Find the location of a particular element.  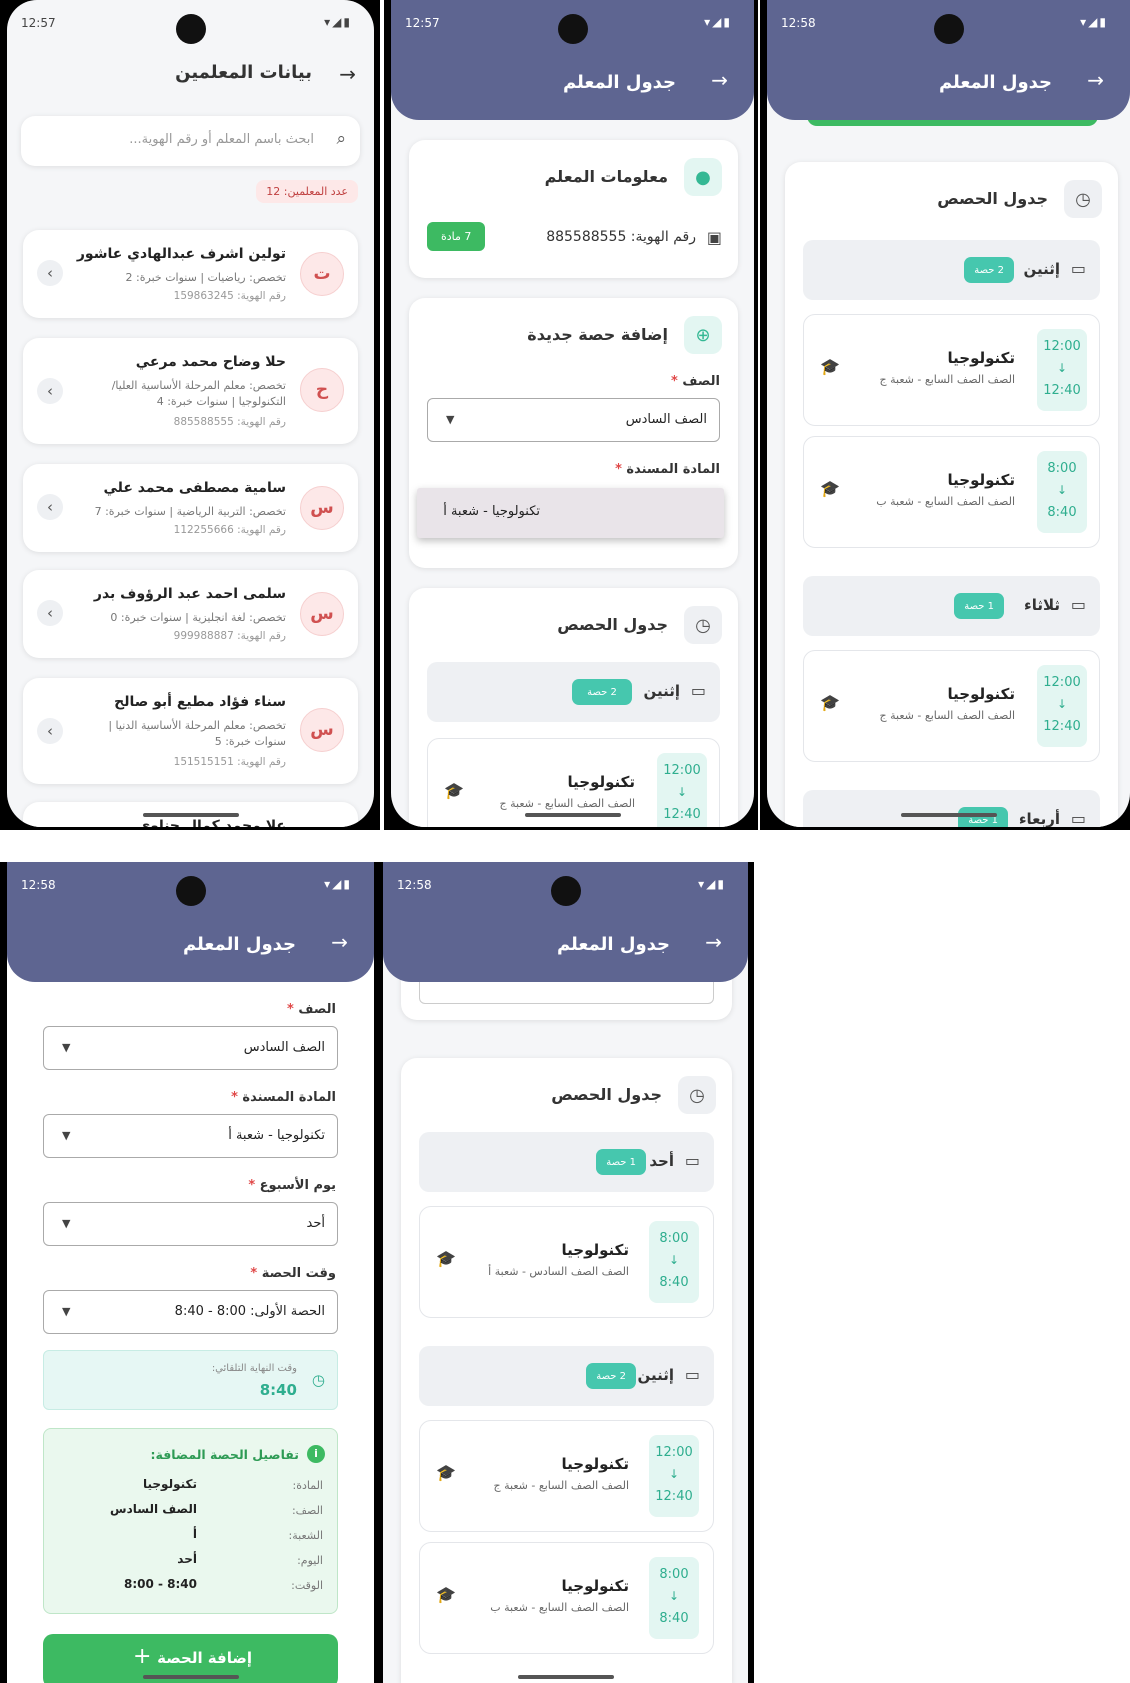

plus-circle-icon: ⊕ is located at coordinates (703, 335).